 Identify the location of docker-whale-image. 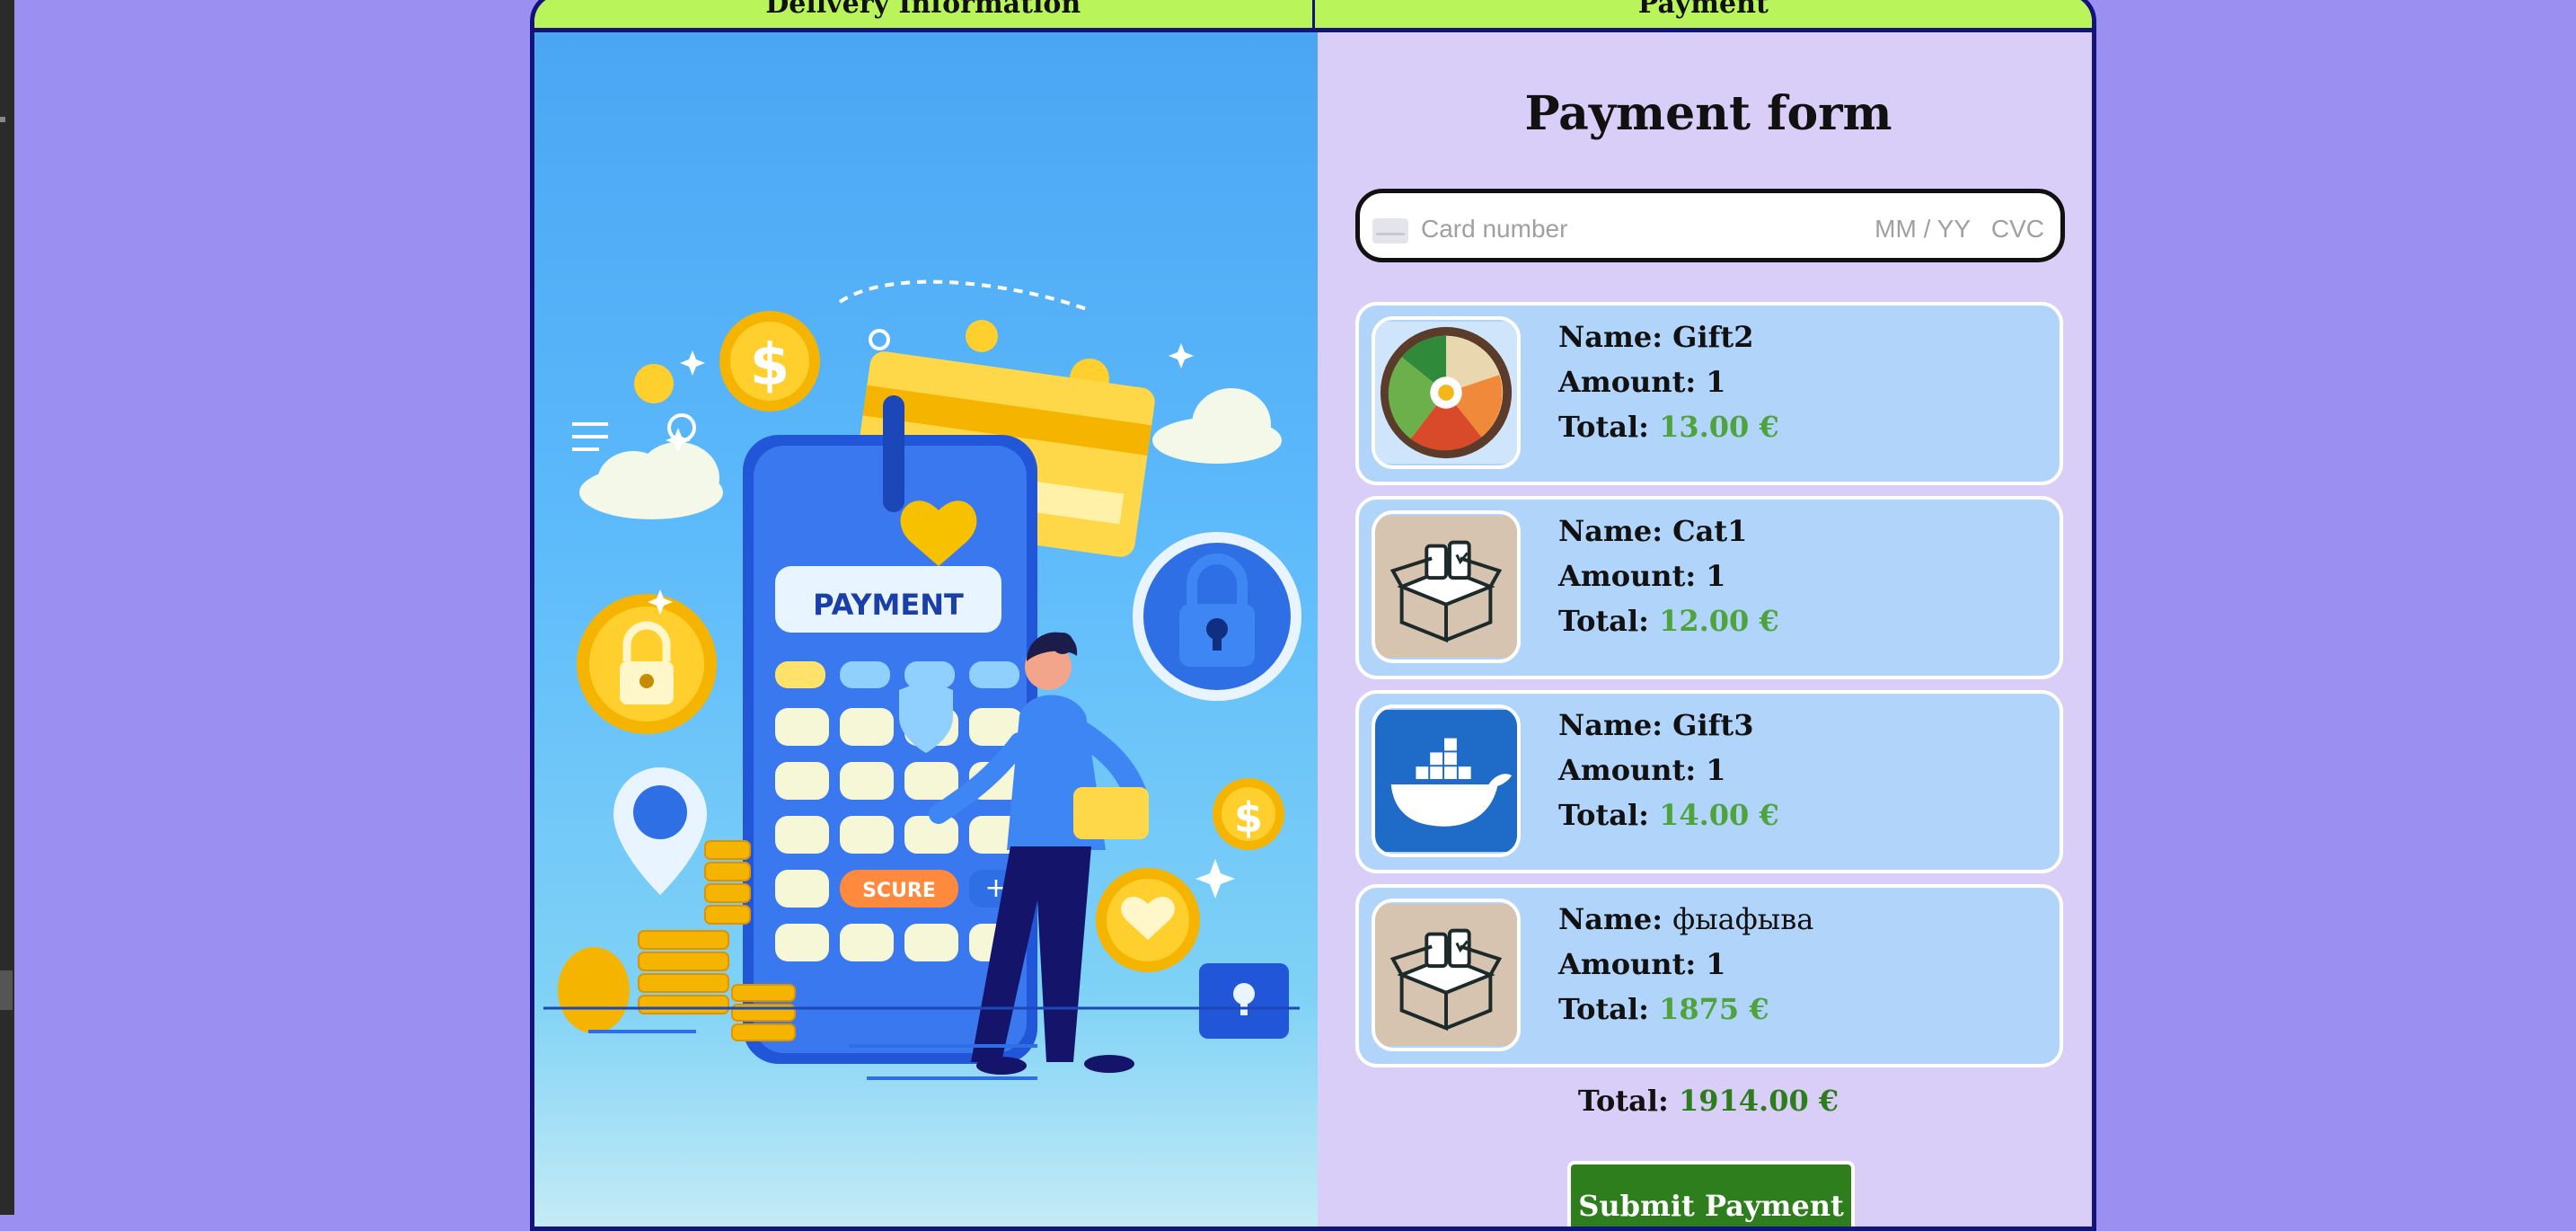
(1446, 780).